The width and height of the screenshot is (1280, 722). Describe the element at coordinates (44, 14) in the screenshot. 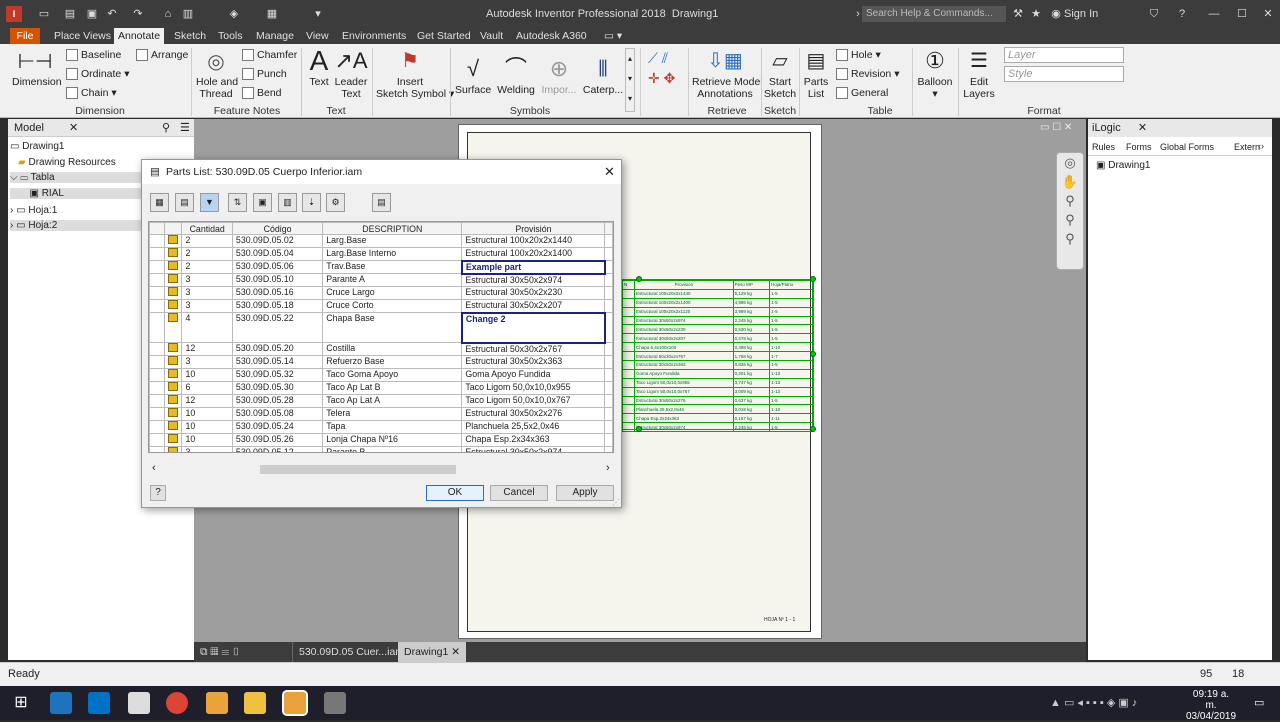

I see `new-file-icon: ▭` at that location.